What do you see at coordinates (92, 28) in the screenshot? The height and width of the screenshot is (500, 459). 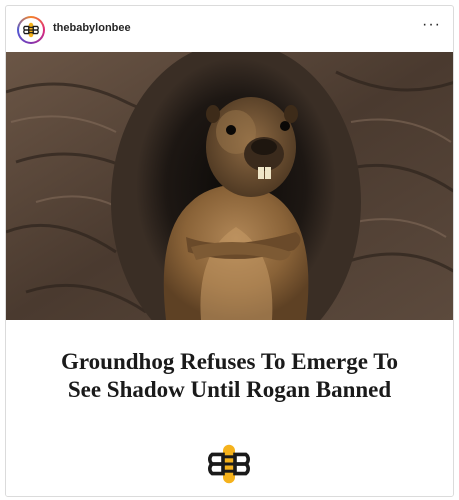 I see `username-link: thebabylonbee` at bounding box center [92, 28].